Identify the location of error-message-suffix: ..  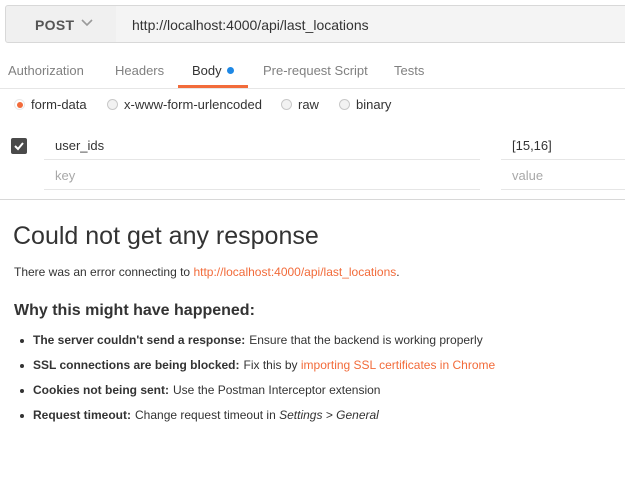
(398, 272).